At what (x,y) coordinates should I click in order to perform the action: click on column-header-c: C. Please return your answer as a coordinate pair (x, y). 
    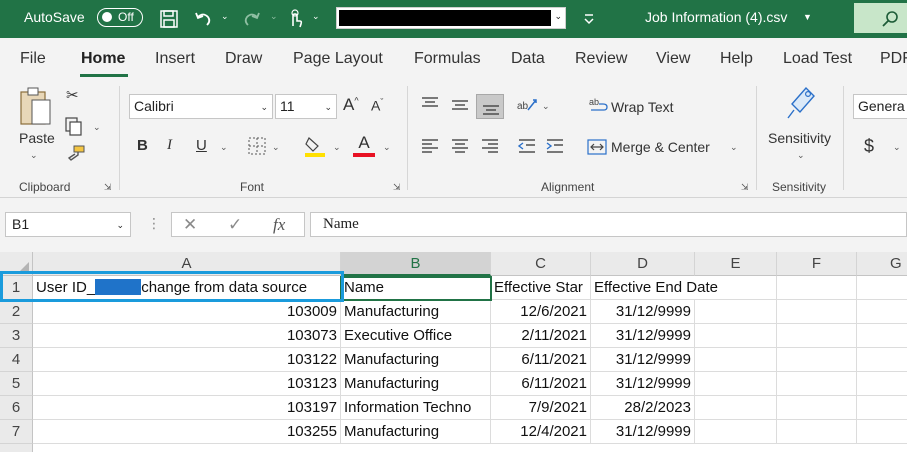
    Looking at the image, I should click on (541, 264).